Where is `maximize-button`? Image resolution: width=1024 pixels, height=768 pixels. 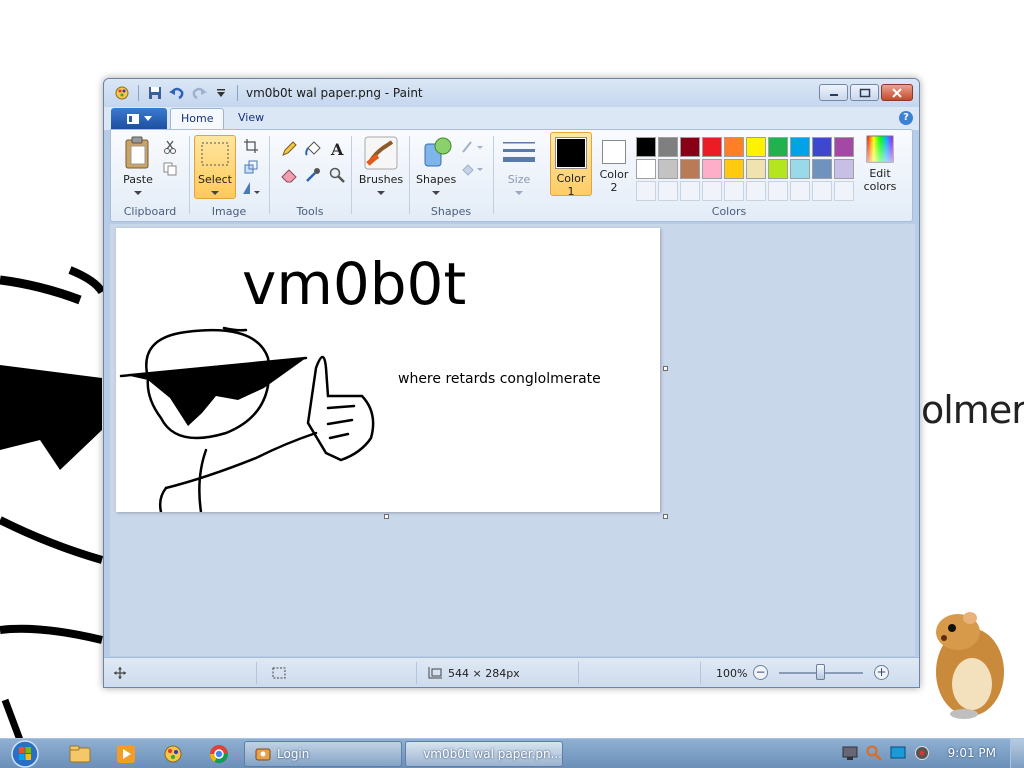
maximize-button is located at coordinates (864, 92).